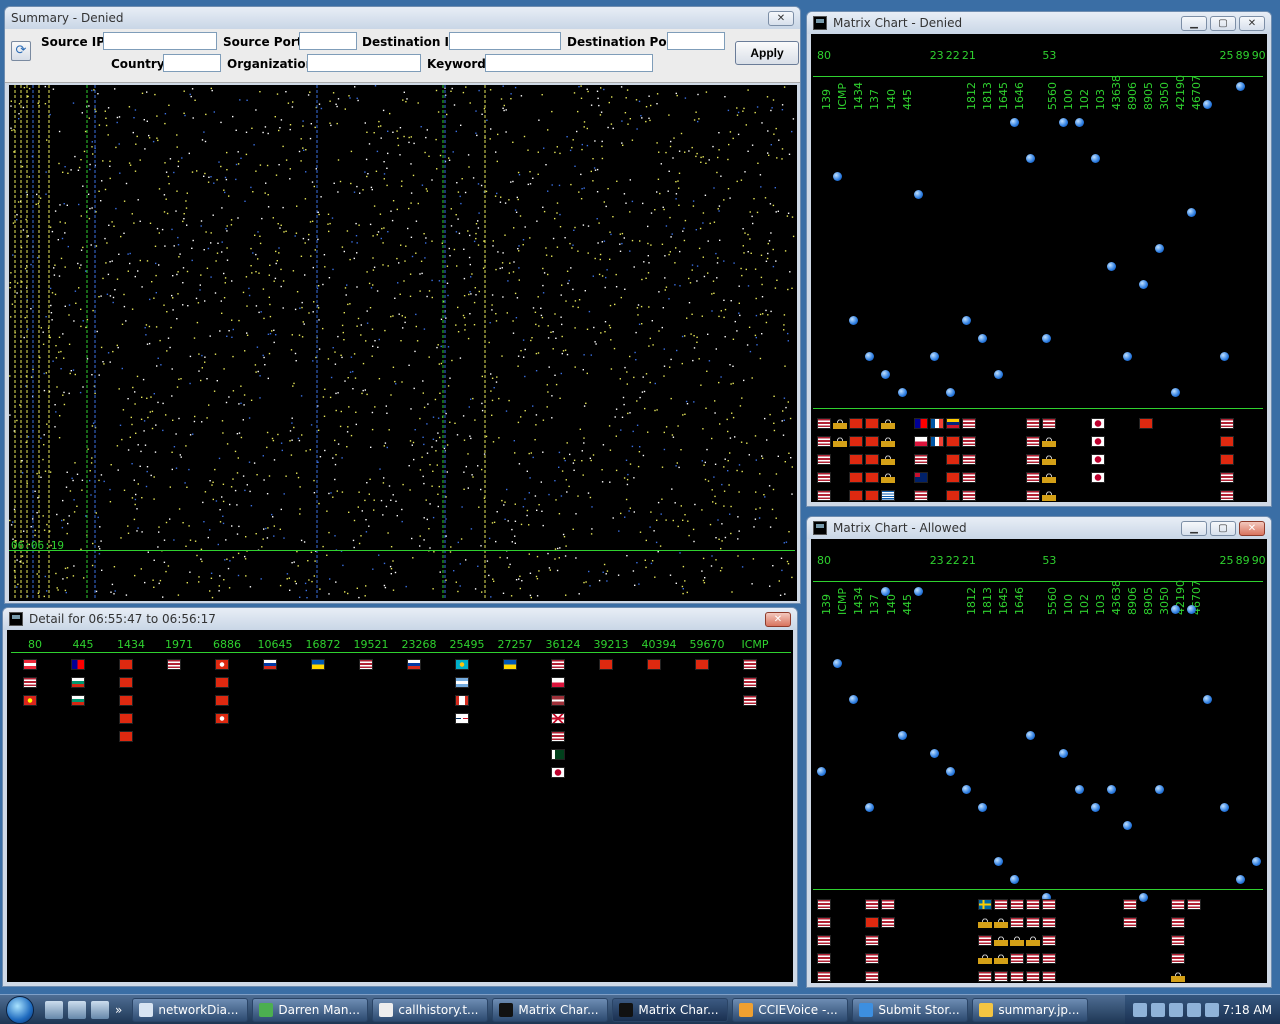 The height and width of the screenshot is (1024, 1280). What do you see at coordinates (21, 51) in the screenshot?
I see `refresh-button: ⟳` at bounding box center [21, 51].